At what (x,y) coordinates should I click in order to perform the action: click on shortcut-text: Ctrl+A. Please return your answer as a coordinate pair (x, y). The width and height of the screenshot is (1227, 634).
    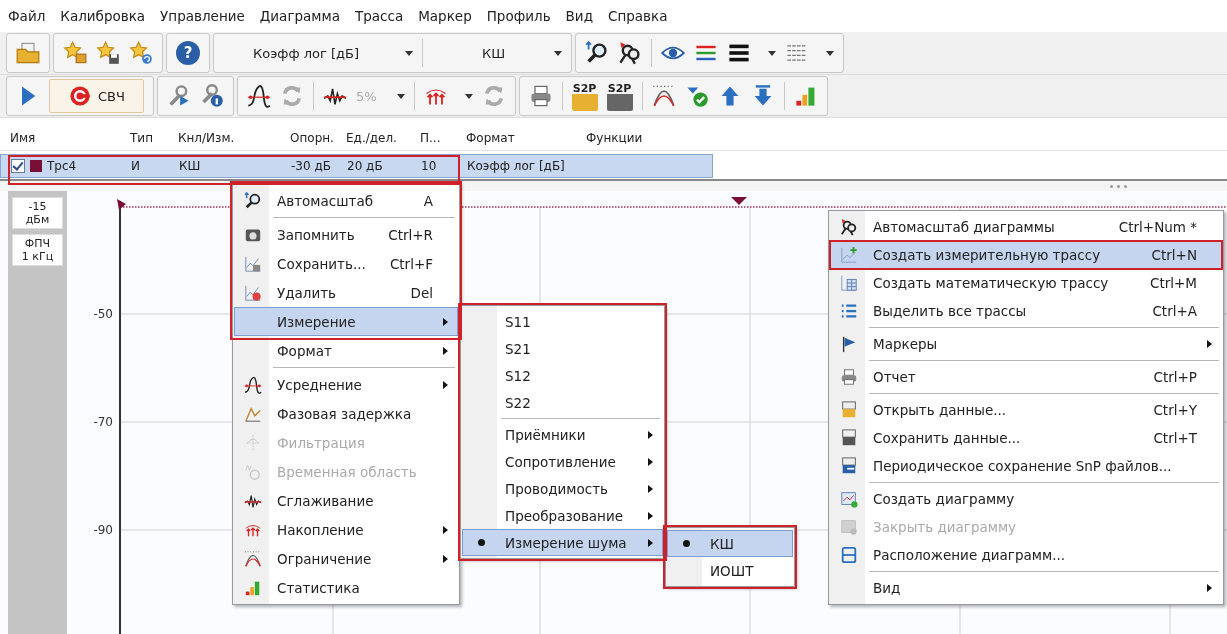
    Looking at the image, I should click on (1175, 311).